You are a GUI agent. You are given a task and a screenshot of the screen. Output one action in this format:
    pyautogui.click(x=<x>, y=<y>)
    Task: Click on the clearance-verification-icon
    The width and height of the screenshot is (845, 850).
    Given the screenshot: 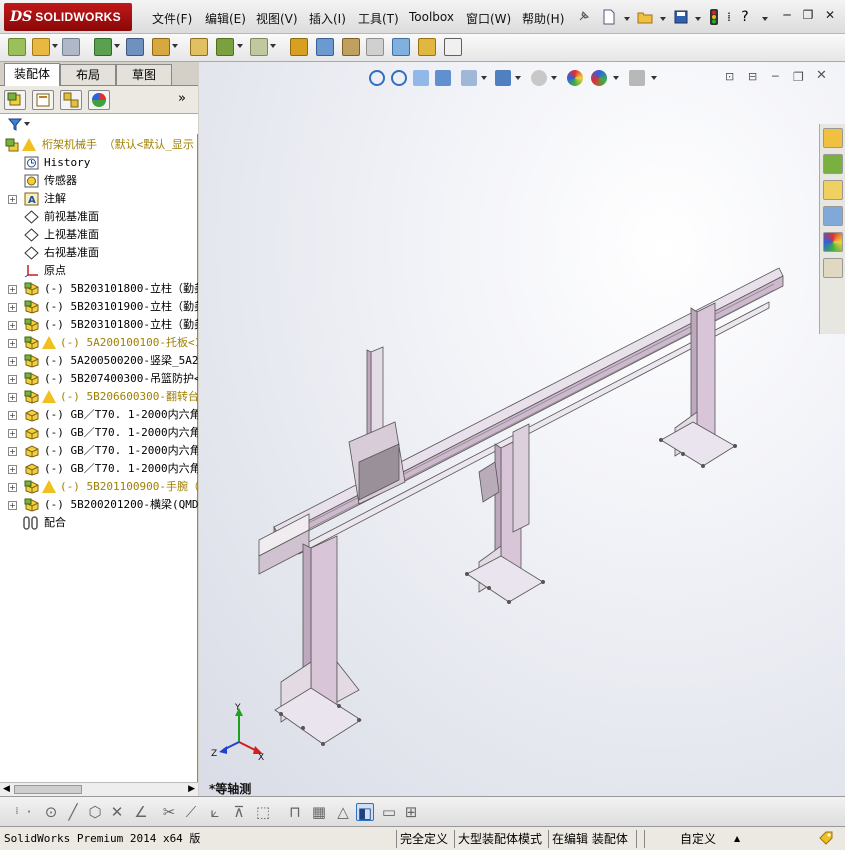 What is the action you would take?
    pyautogui.click(x=401, y=47)
    